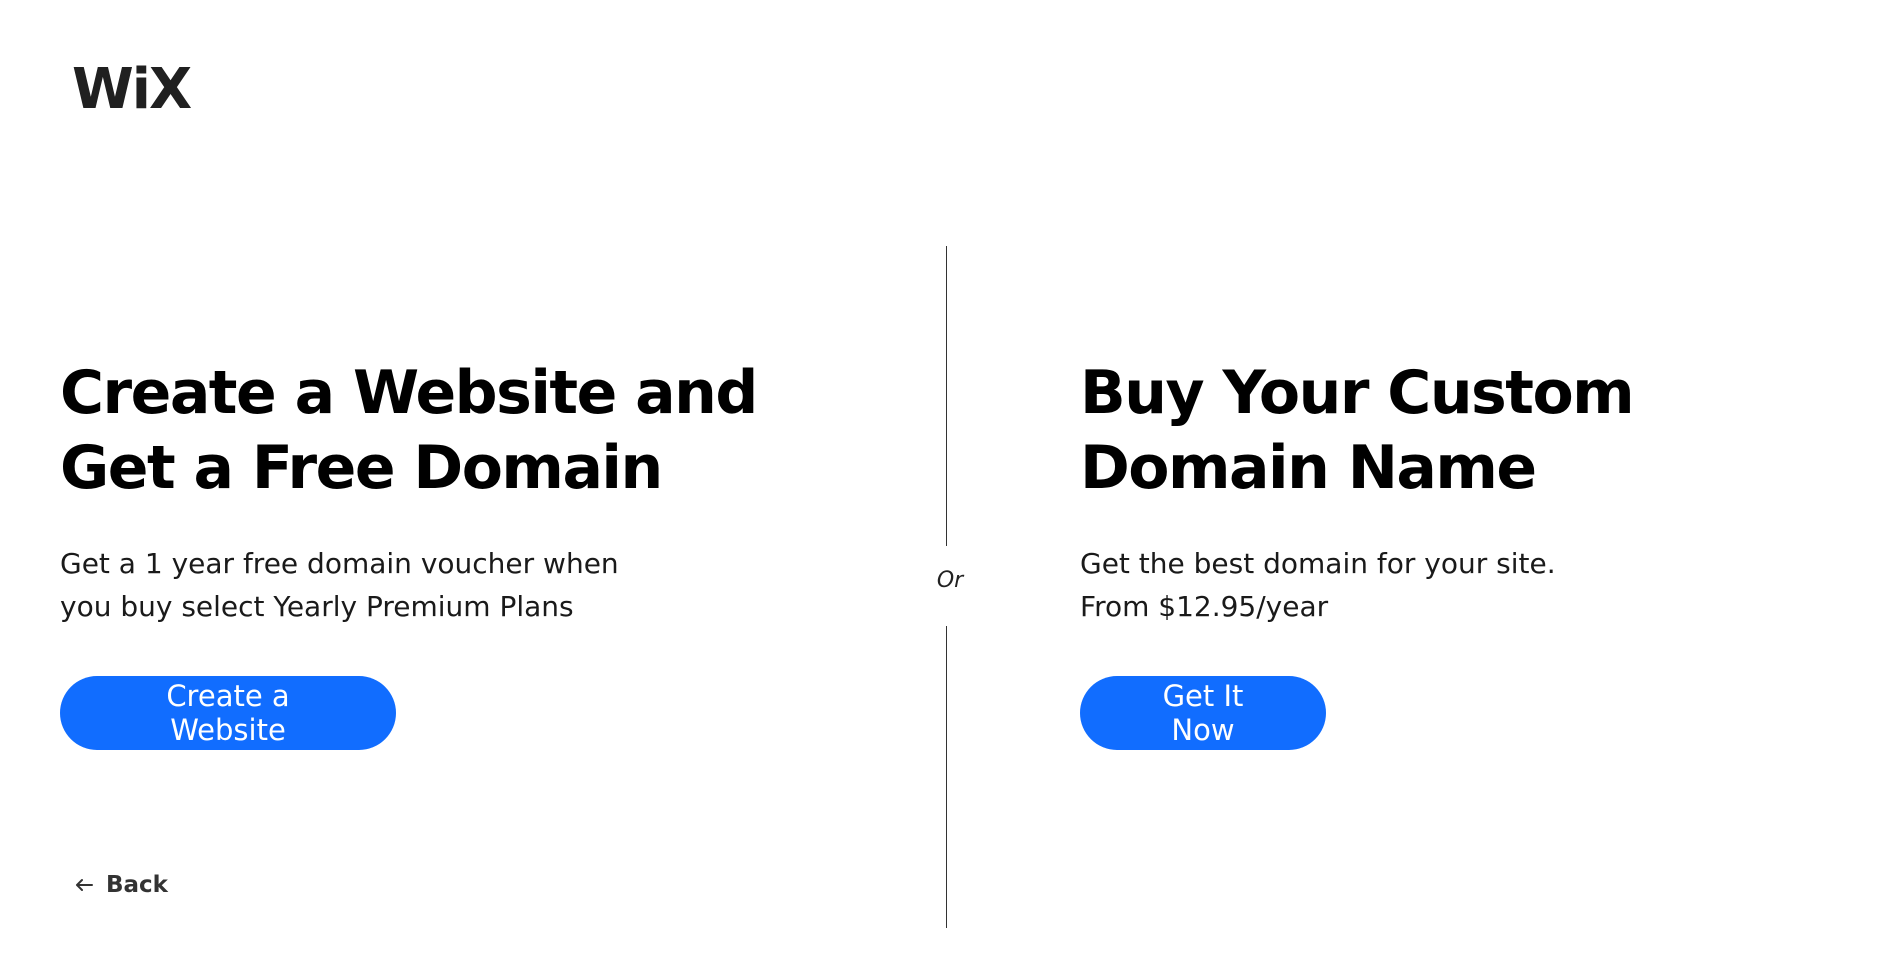 The height and width of the screenshot is (964, 1894). Describe the element at coordinates (361, 468) in the screenshot. I see `create-website-headline-line2: Get a Free Domain` at that location.